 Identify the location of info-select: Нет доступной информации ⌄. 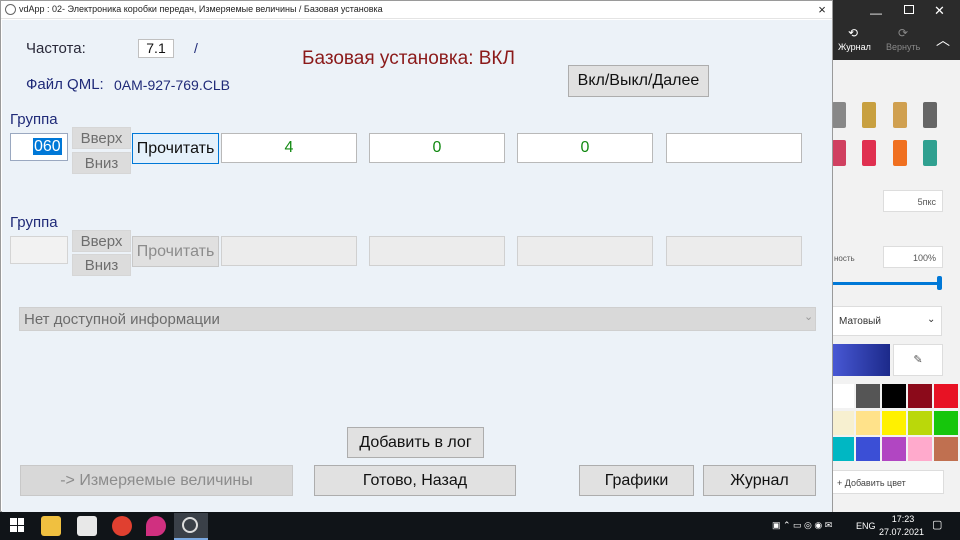
(417, 319).